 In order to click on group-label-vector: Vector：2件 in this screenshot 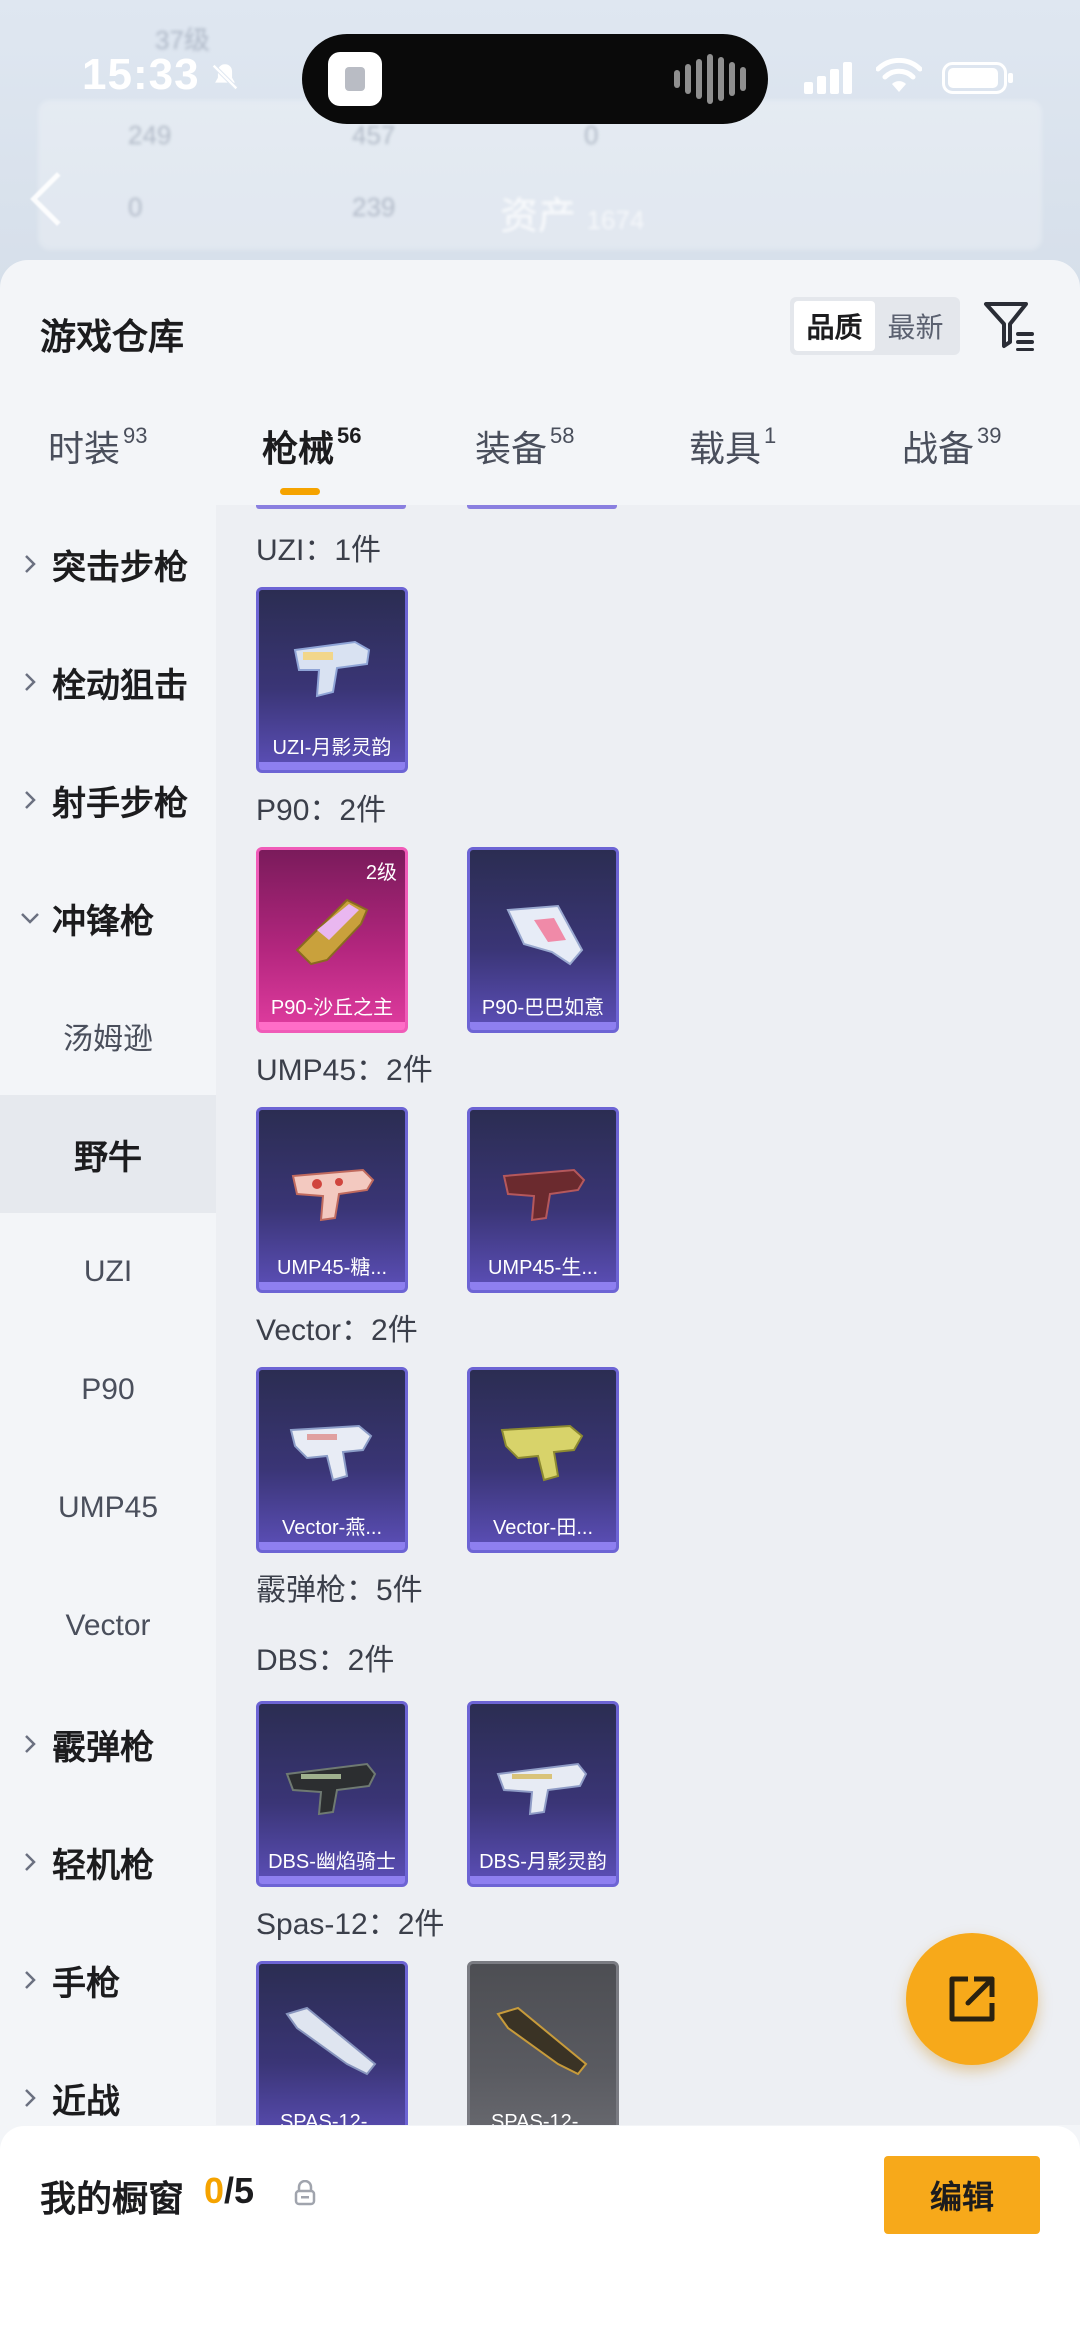, I will do `click(337, 1330)`.